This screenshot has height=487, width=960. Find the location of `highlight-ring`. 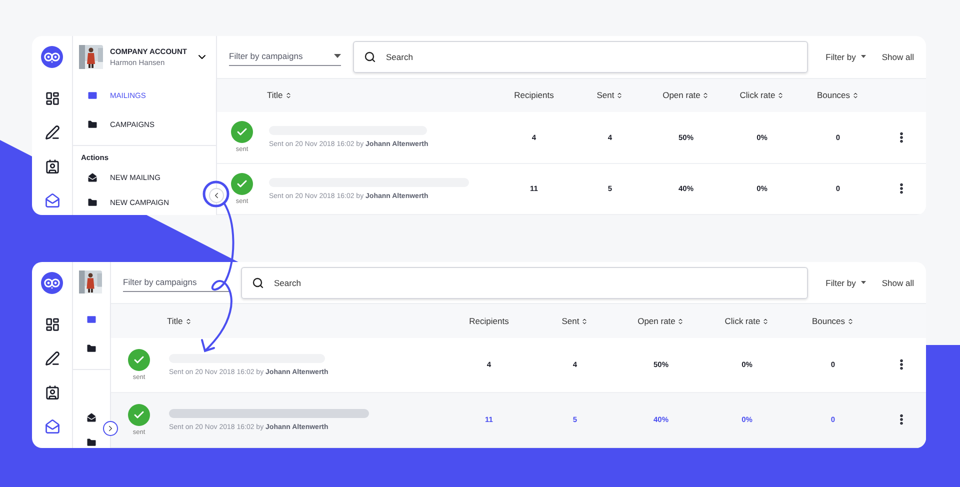

highlight-ring is located at coordinates (216, 194).